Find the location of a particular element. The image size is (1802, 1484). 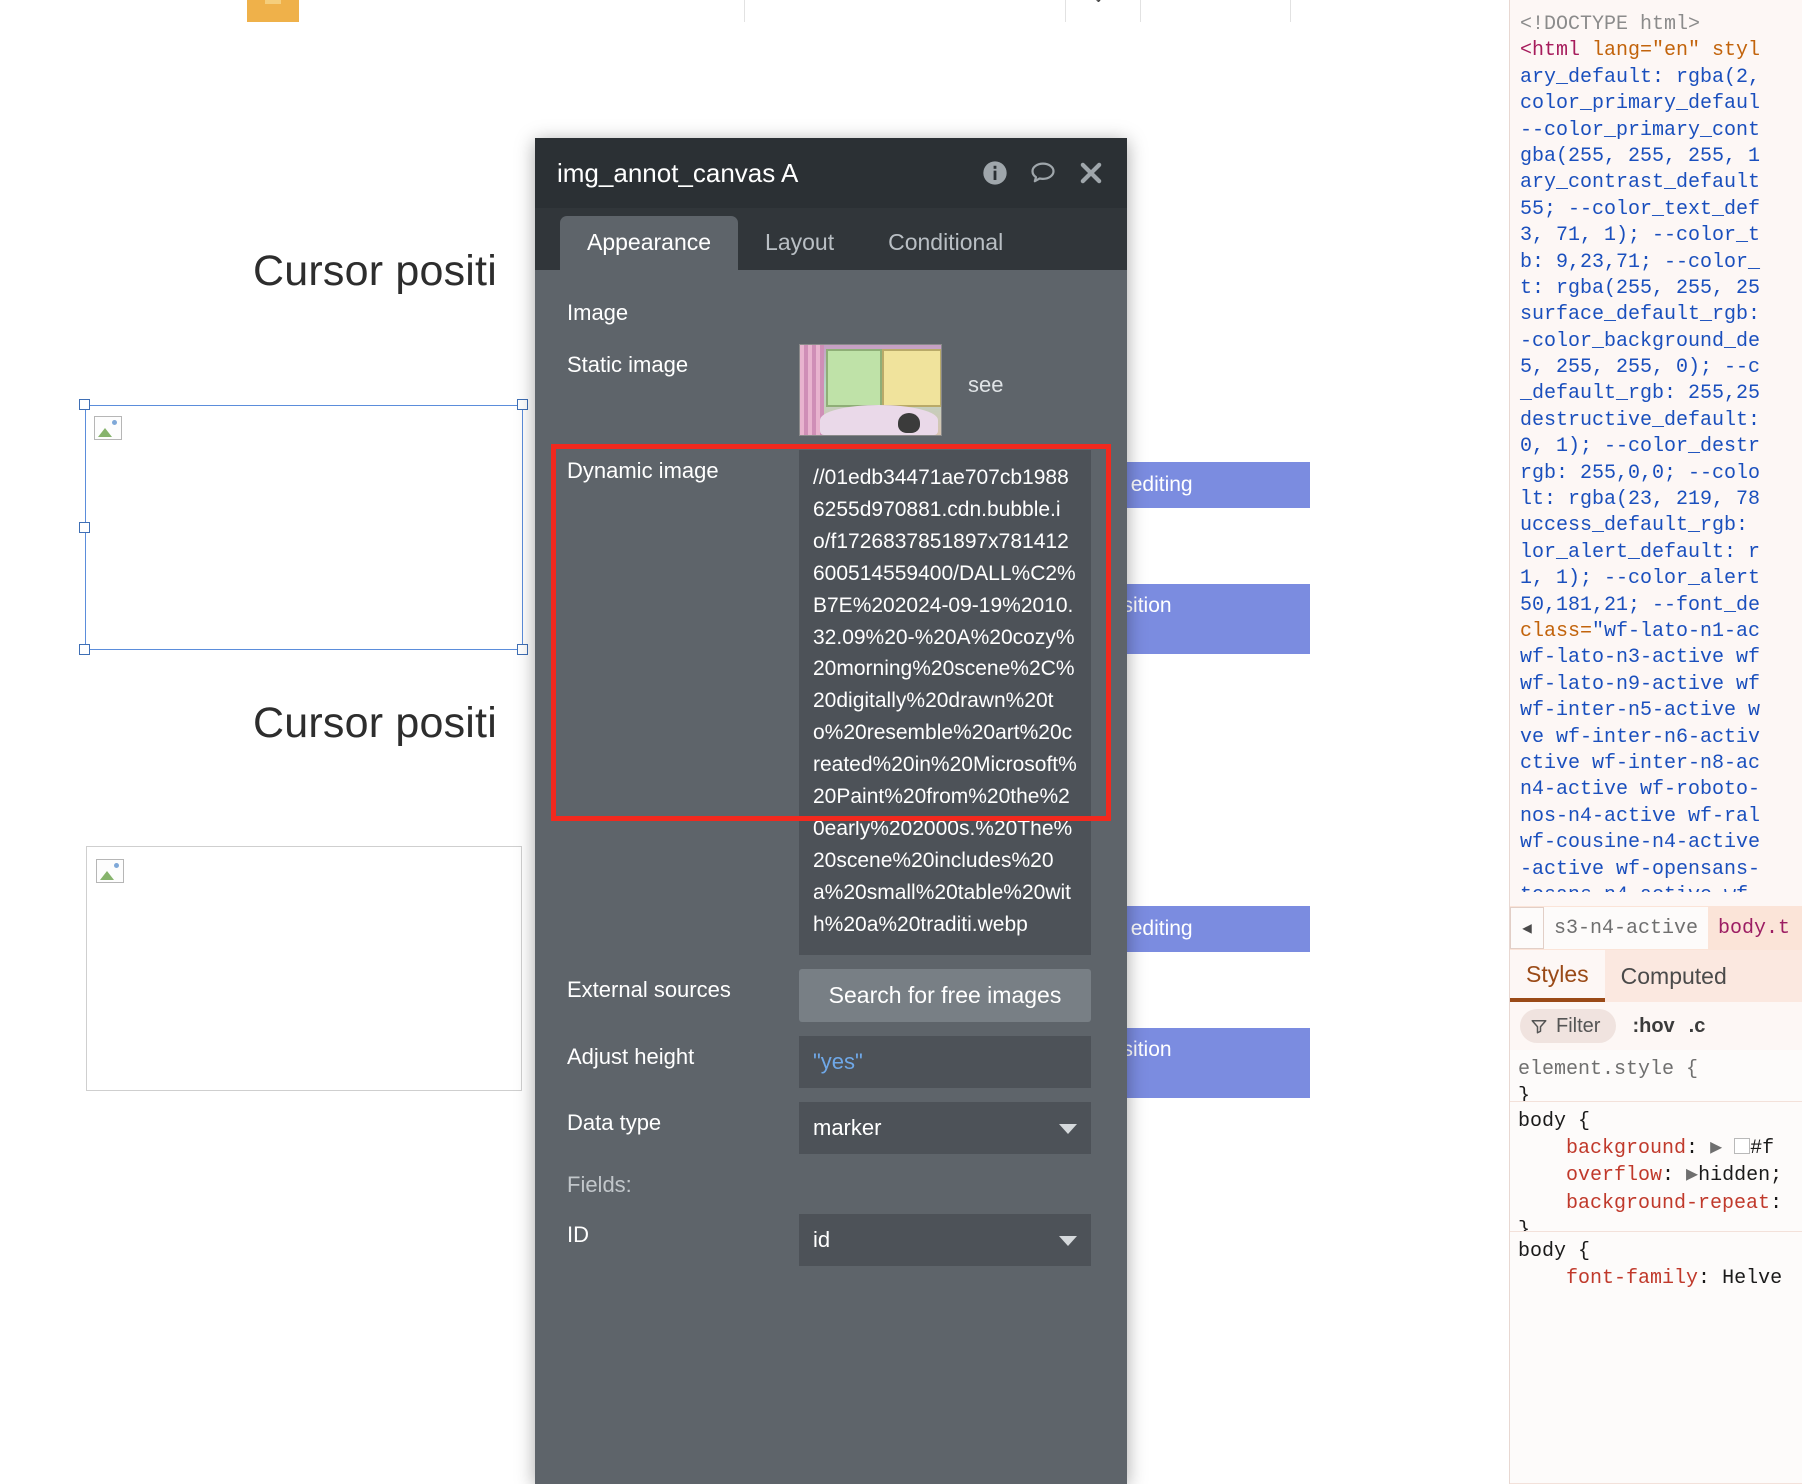

expand-triangle-icon: ▶ is located at coordinates (1716, 1148).